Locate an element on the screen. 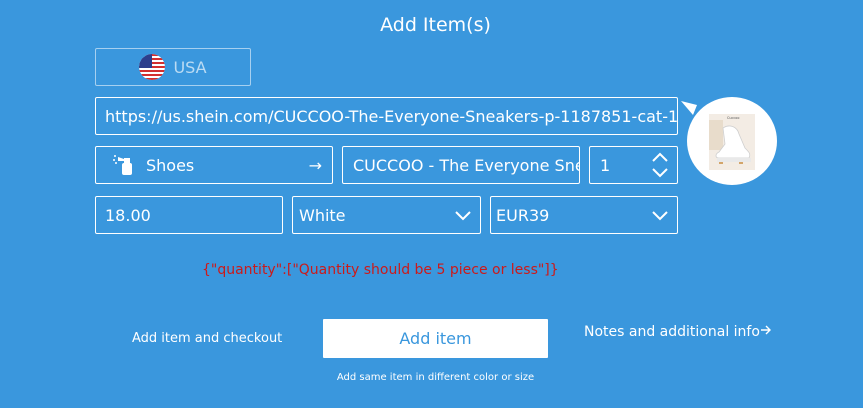 This screenshot has height=408, width=863. arrow-right-icon is located at coordinates (766, 332).